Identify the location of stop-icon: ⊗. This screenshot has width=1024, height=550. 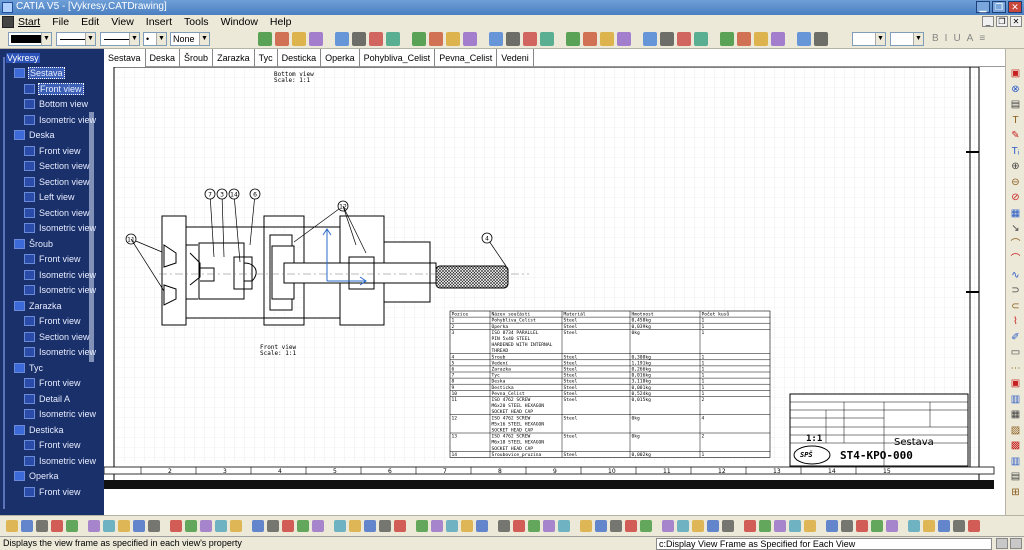
(1015, 89).